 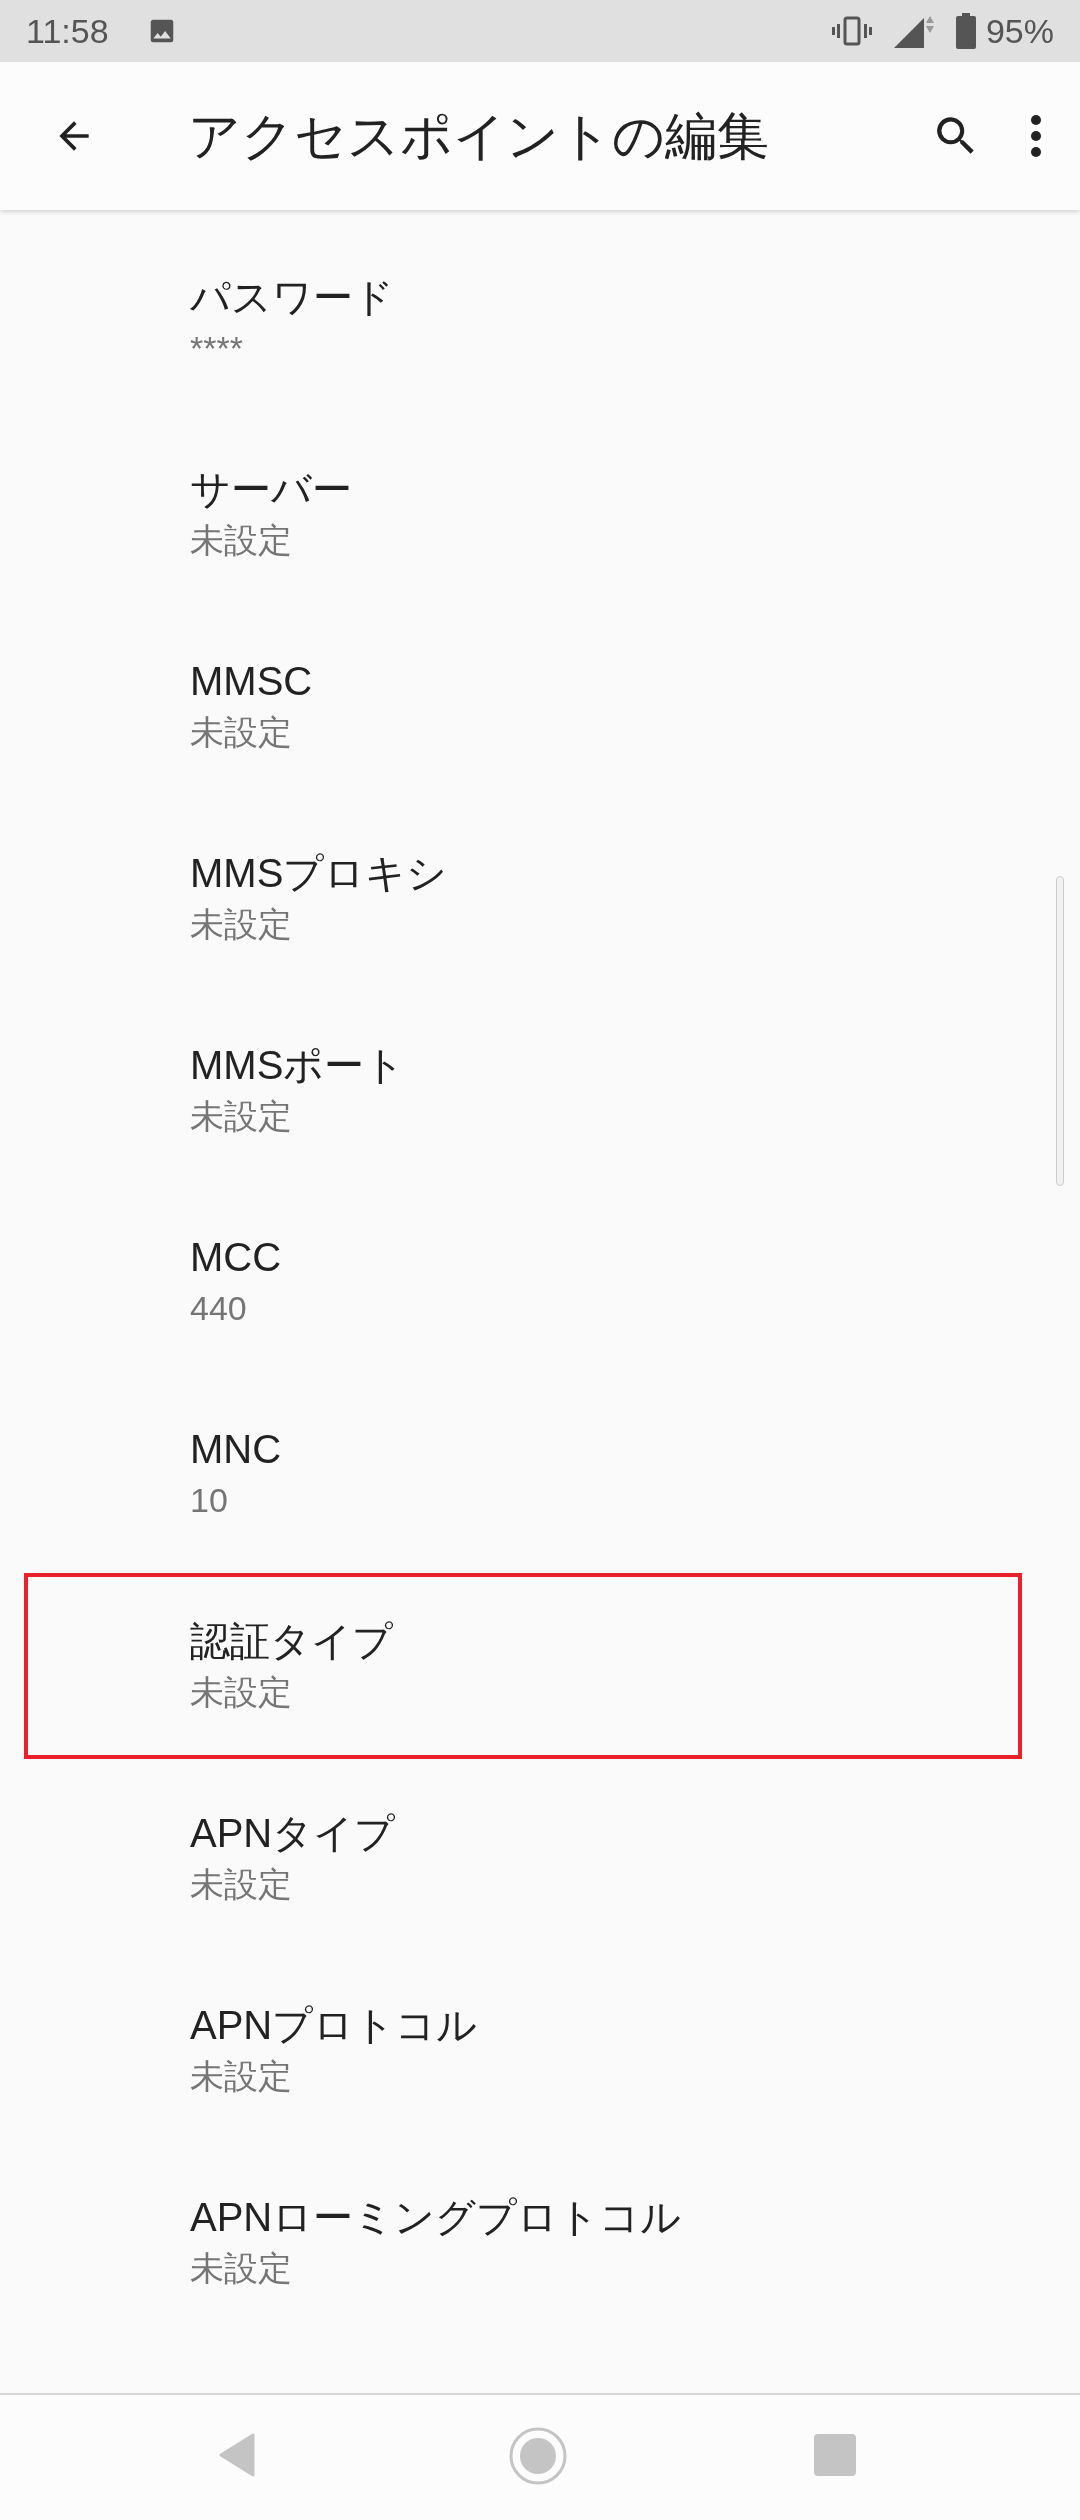 I want to click on setting-title: MMSプロキシ, so click(x=319, y=873).